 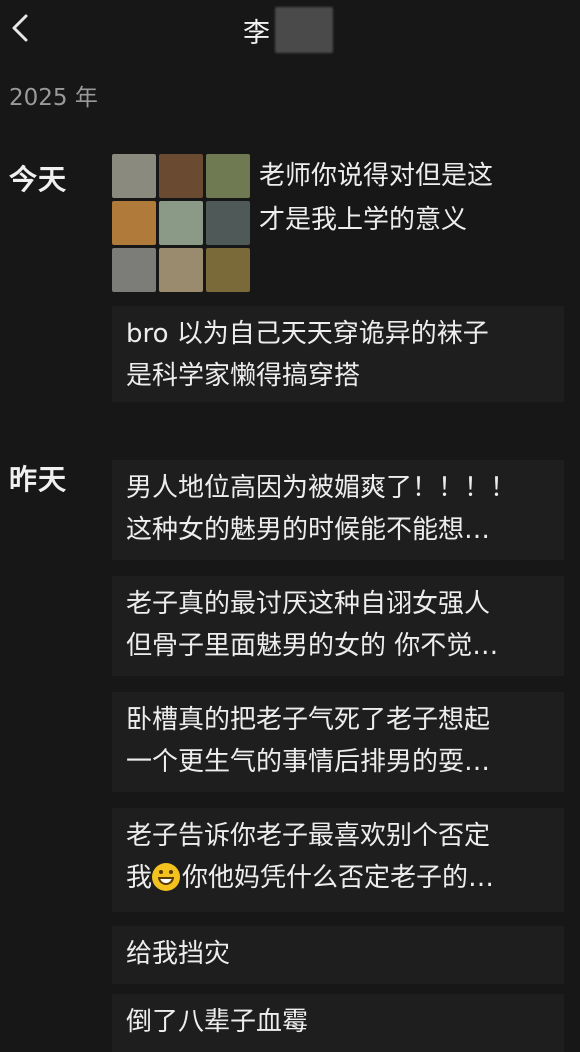 What do you see at coordinates (308, 720) in the screenshot?
I see `post-line: 卧槽真的把老子气死了老子想起` at bounding box center [308, 720].